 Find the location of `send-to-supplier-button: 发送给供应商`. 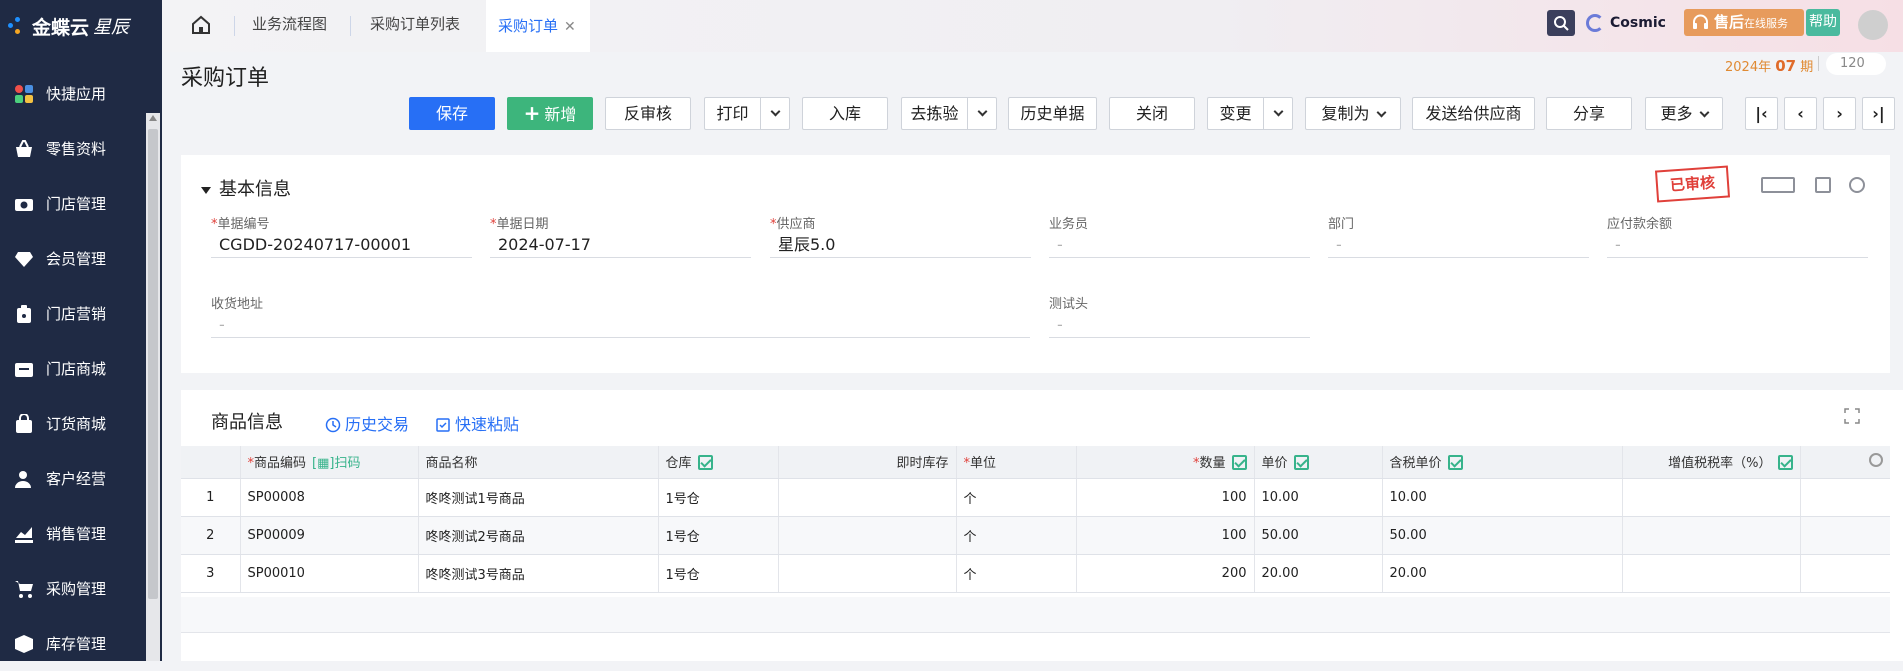

send-to-supplier-button: 发送给供应商 is located at coordinates (1473, 113).